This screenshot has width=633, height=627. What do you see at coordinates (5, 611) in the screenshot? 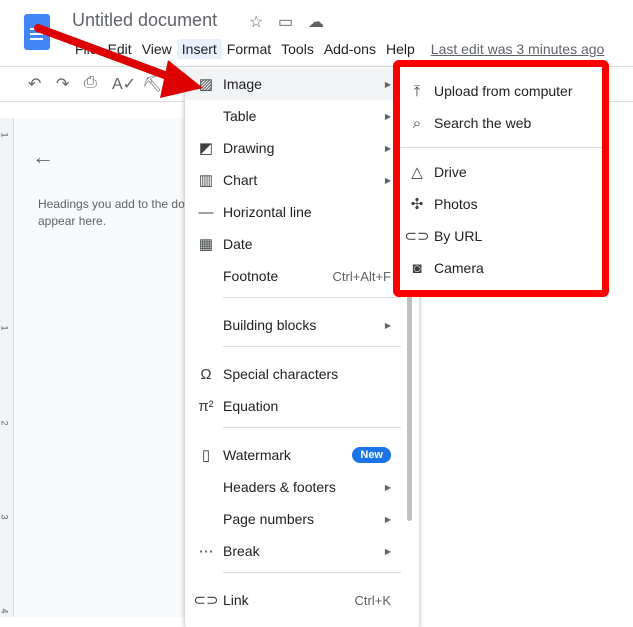
I see `ruler-label: 4` at bounding box center [5, 611].